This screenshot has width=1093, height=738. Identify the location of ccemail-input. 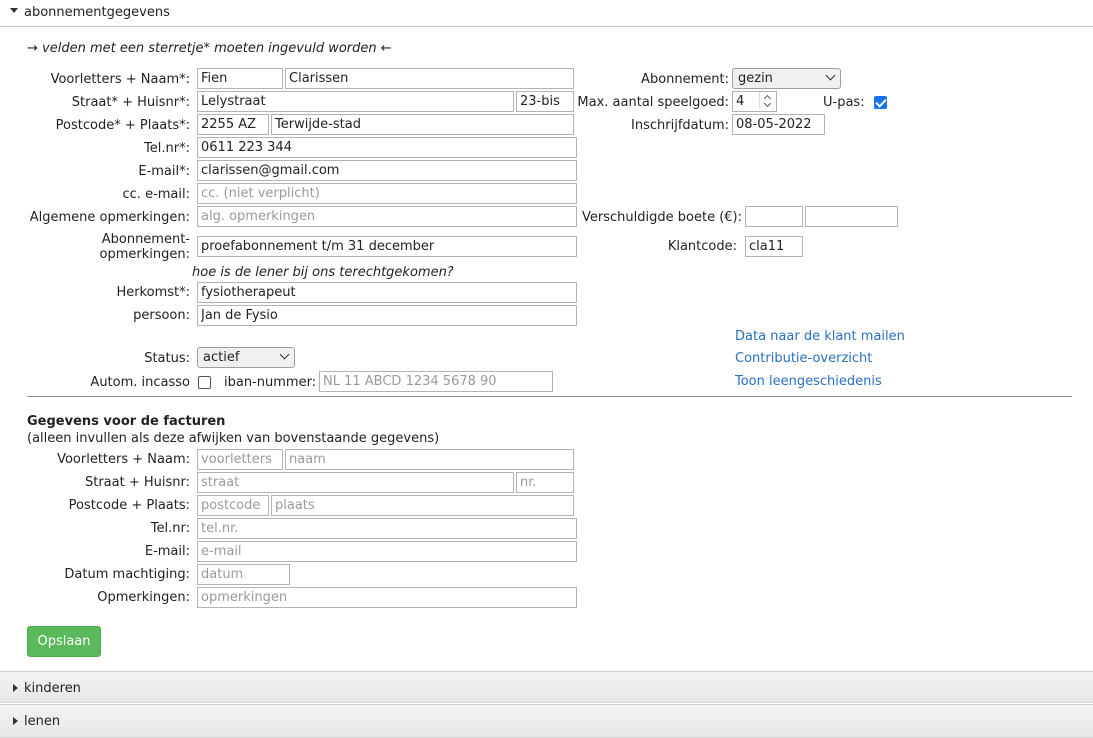
(387, 193).